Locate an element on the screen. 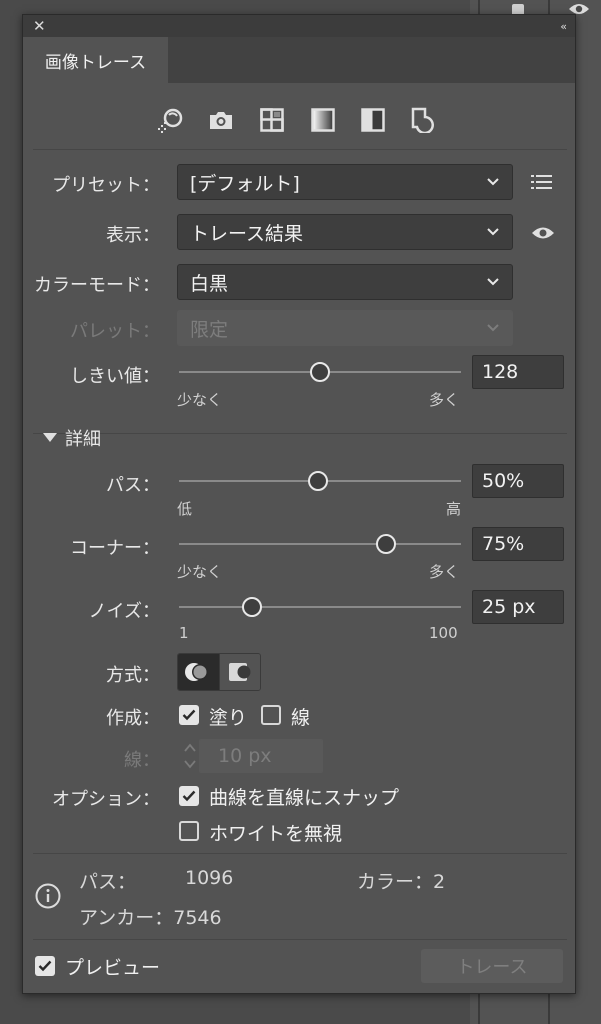  color-mode-label: カラーモード： is located at coordinates (97, 285).